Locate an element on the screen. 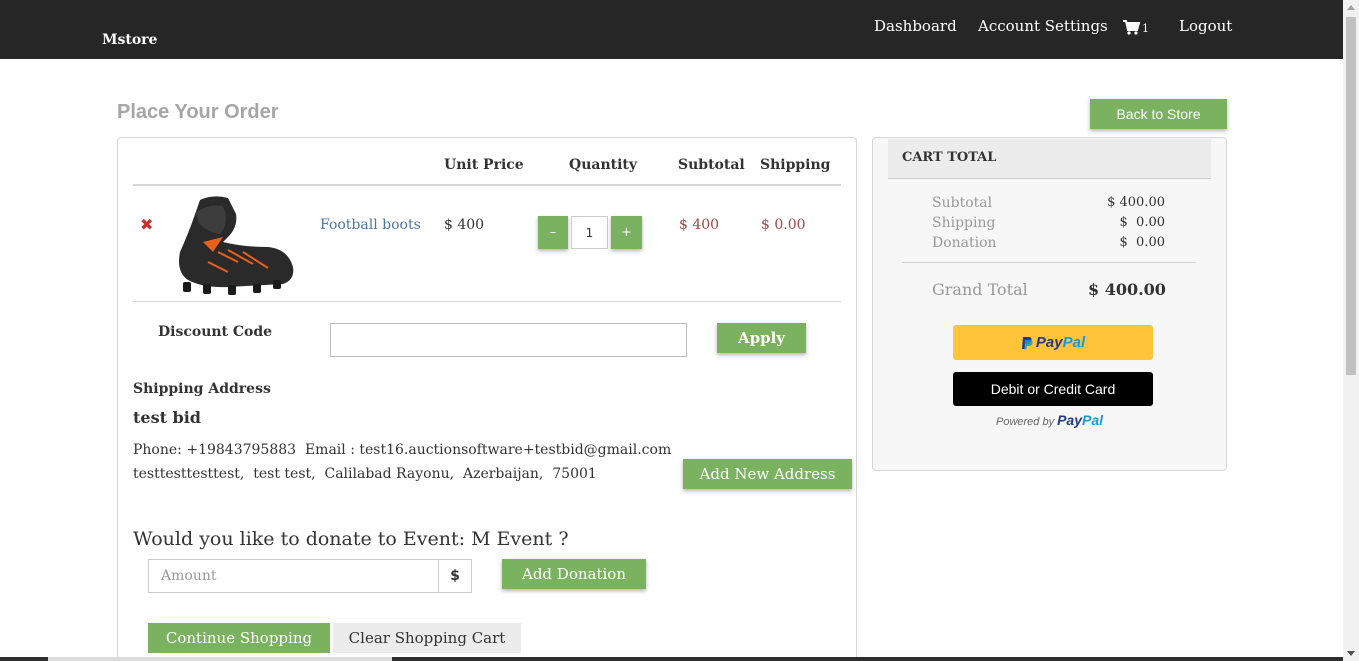 This screenshot has height=661, width=1359. bottom-bar-segment-left is located at coordinates (24, 659).